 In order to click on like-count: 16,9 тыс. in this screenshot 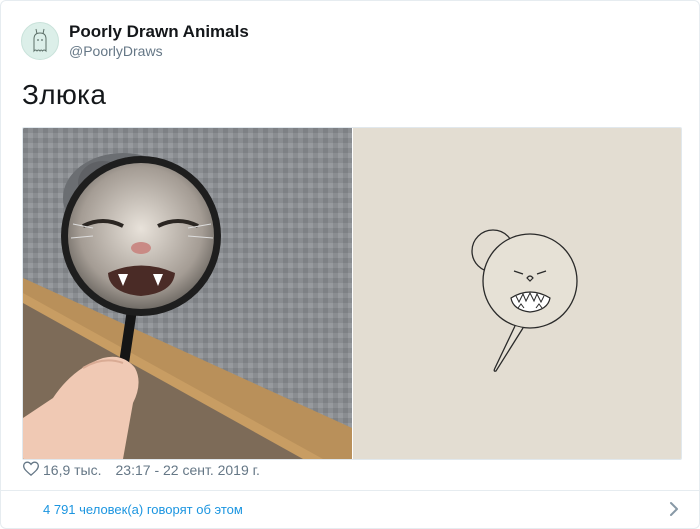, I will do `click(72, 470)`.